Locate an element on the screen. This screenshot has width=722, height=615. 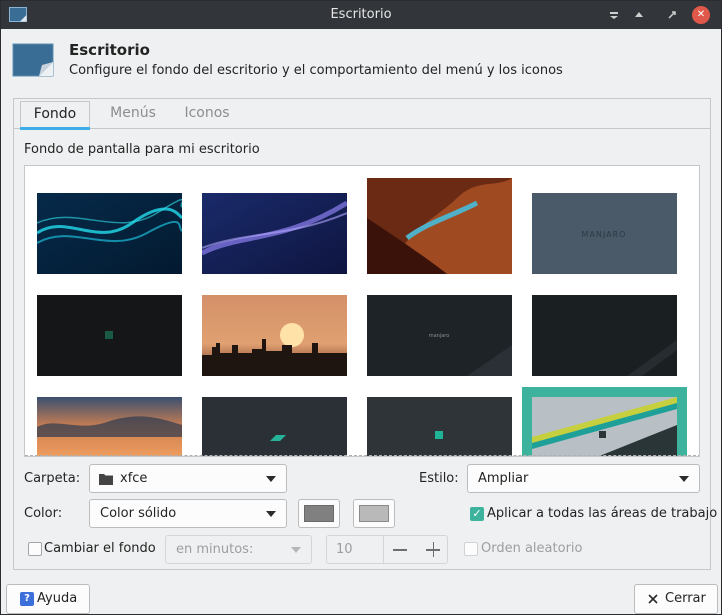
help-button: ? Ayuda is located at coordinates (48, 599).